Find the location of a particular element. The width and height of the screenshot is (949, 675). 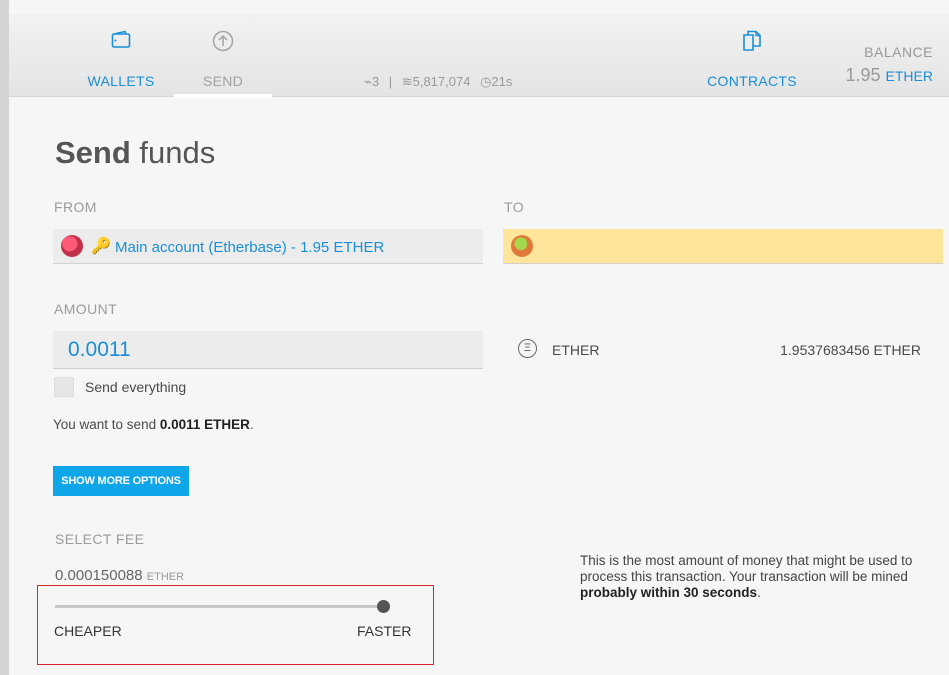

balance-display: BALANCE 1.95 ETHER is located at coordinates (889, 65).